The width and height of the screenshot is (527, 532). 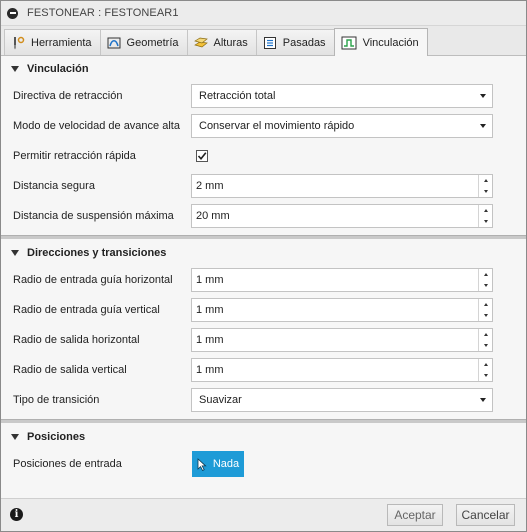 What do you see at coordinates (93, 280) in the screenshot?
I see `field-label: Radio de entrada guía horizontal` at bounding box center [93, 280].